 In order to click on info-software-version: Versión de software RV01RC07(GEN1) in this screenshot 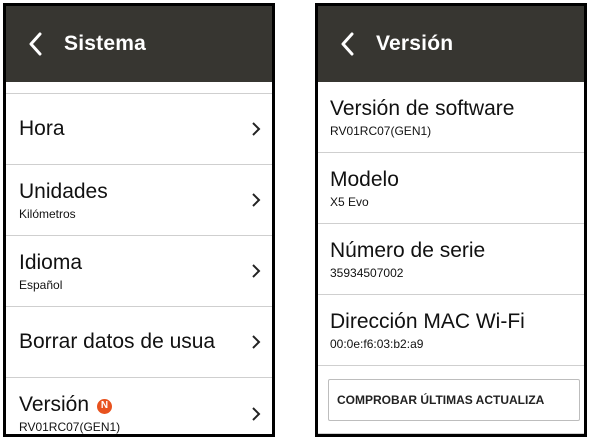, I will do `click(451, 117)`.